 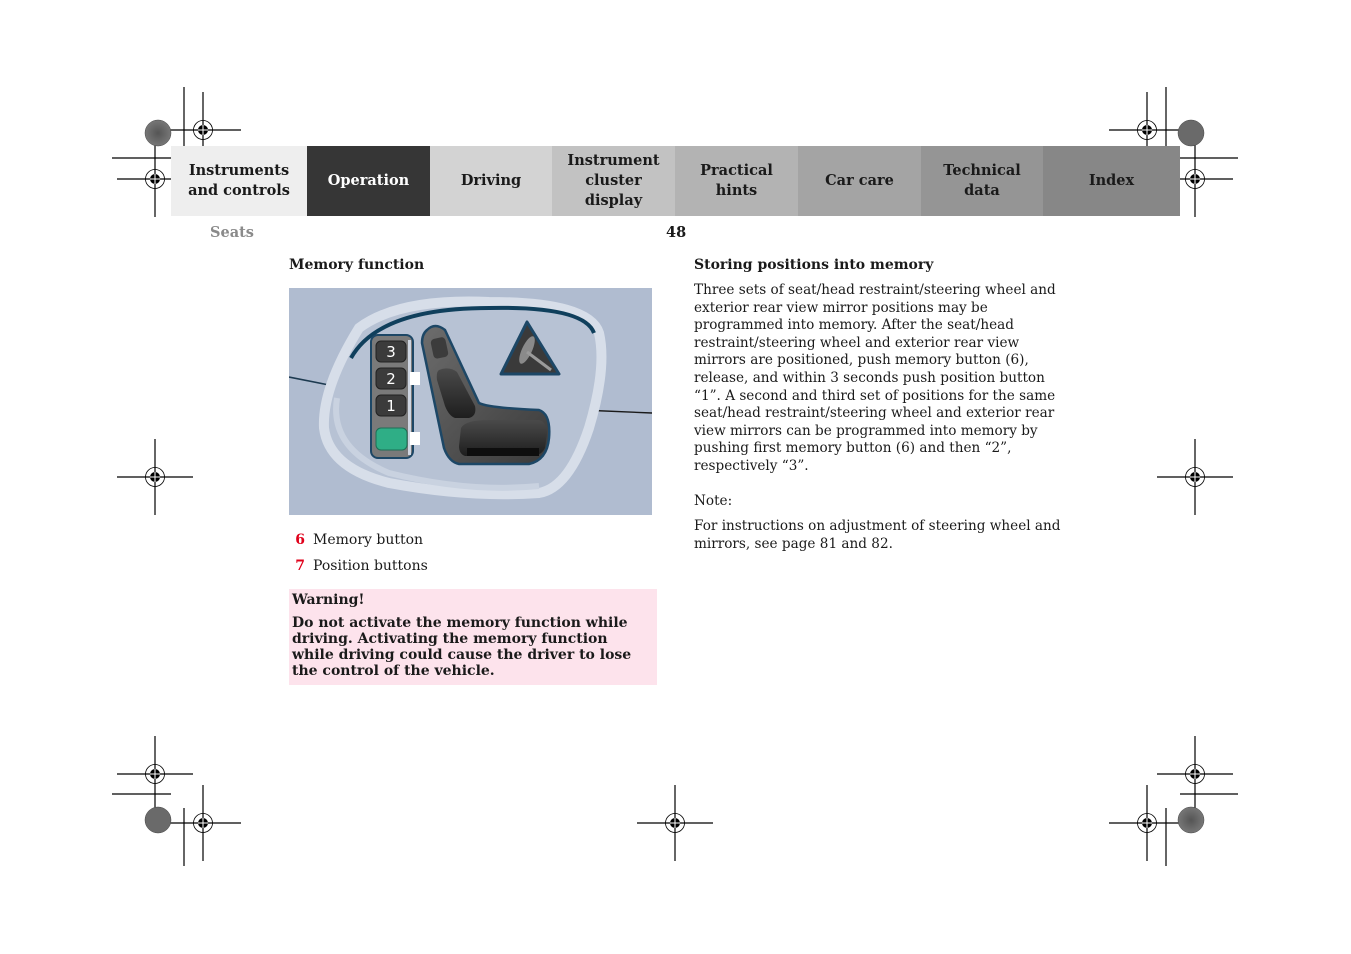 I want to click on tab-index: Index, so click(x=1111, y=181).